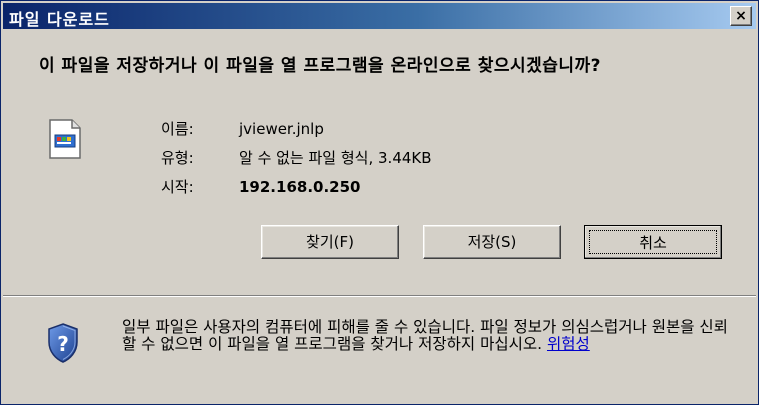 The width and height of the screenshot is (759, 405). I want to click on file-type-label: 유형:, so click(177, 158).